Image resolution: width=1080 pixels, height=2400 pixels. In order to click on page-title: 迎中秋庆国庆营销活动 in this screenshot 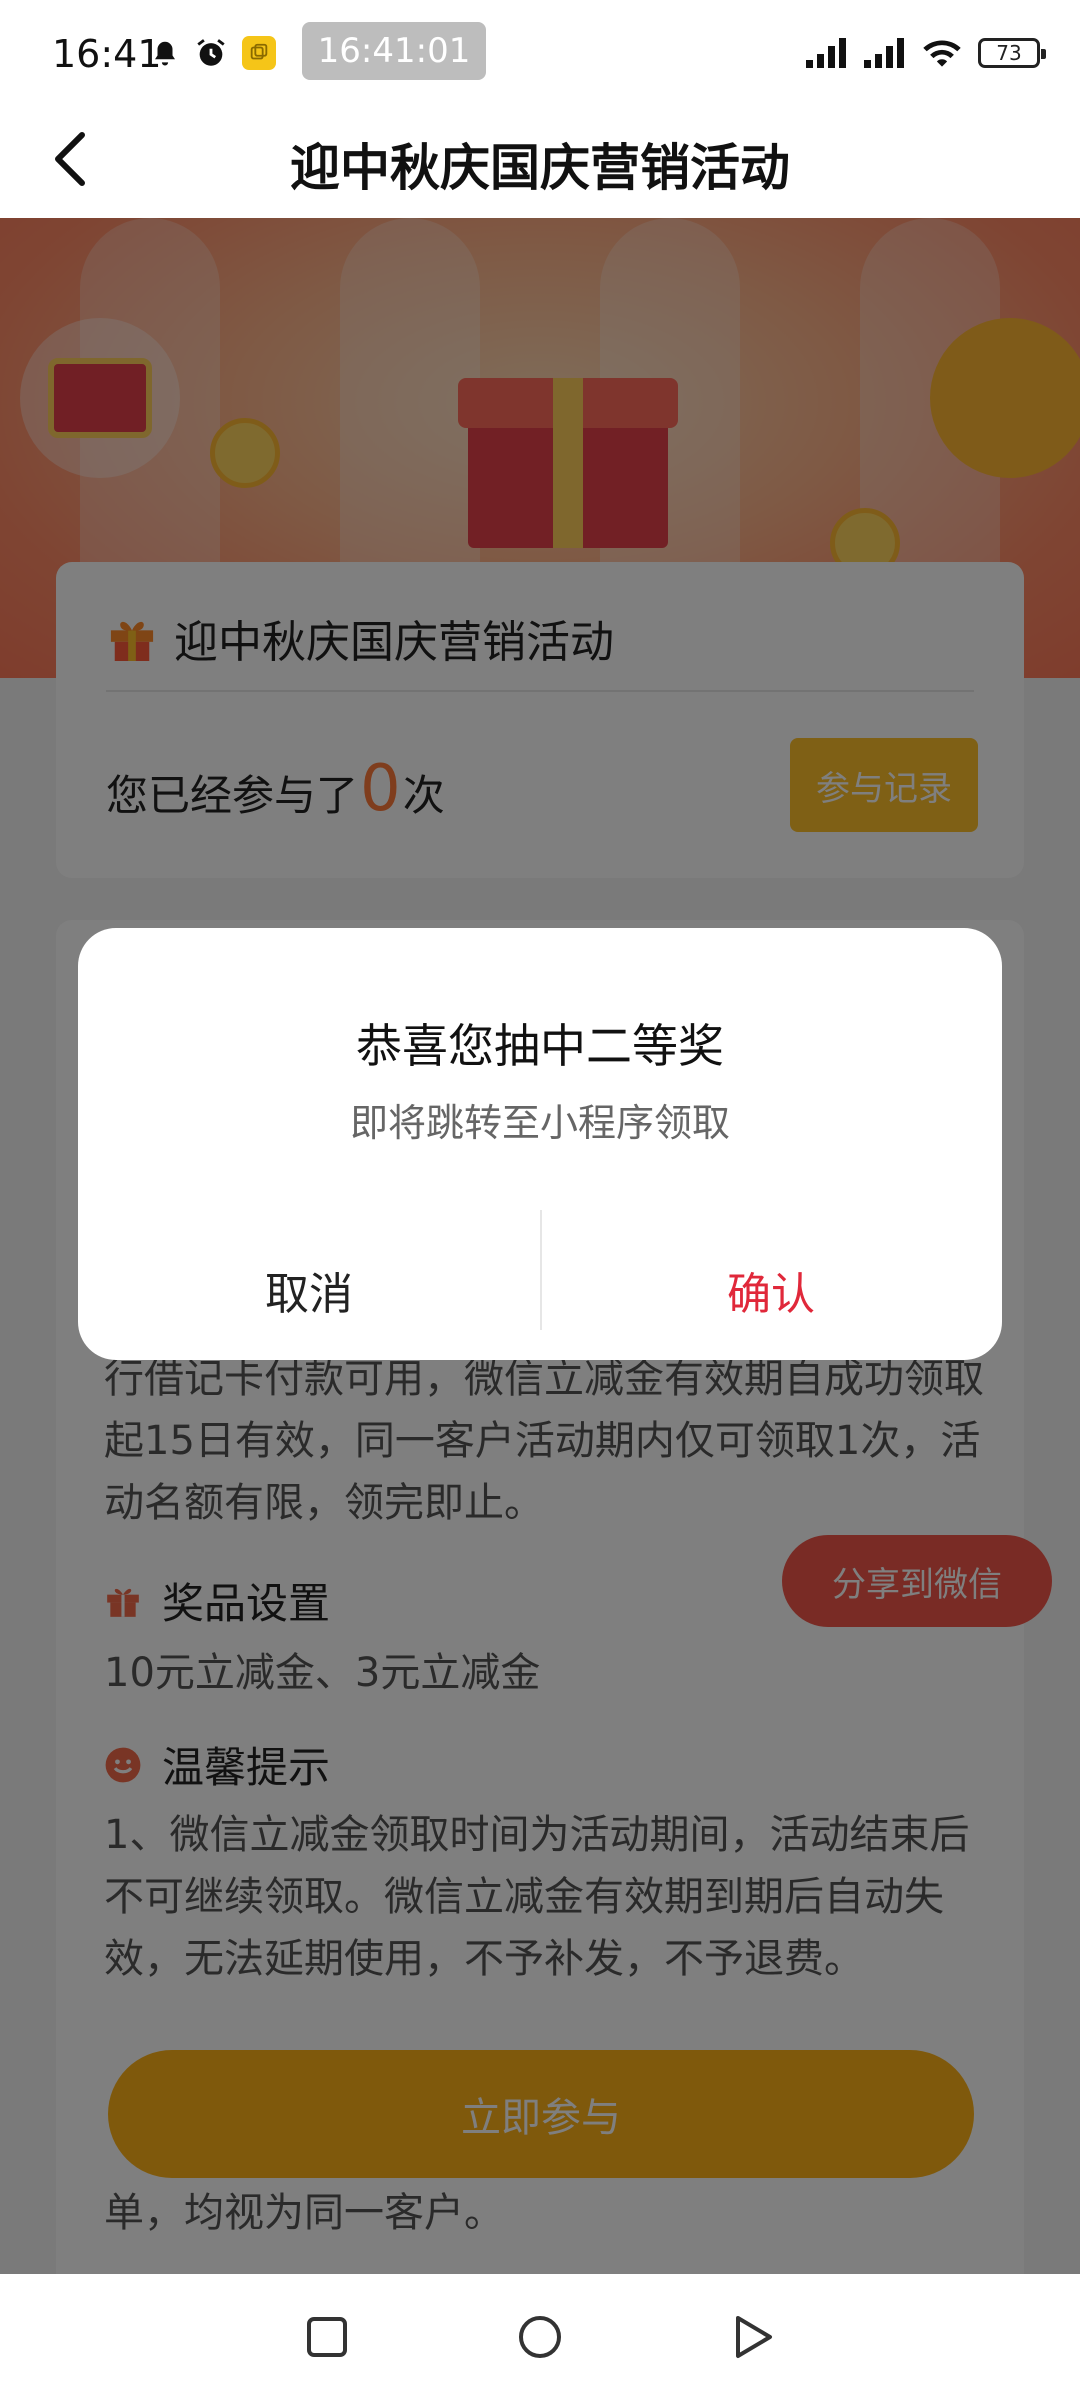, I will do `click(540, 168)`.